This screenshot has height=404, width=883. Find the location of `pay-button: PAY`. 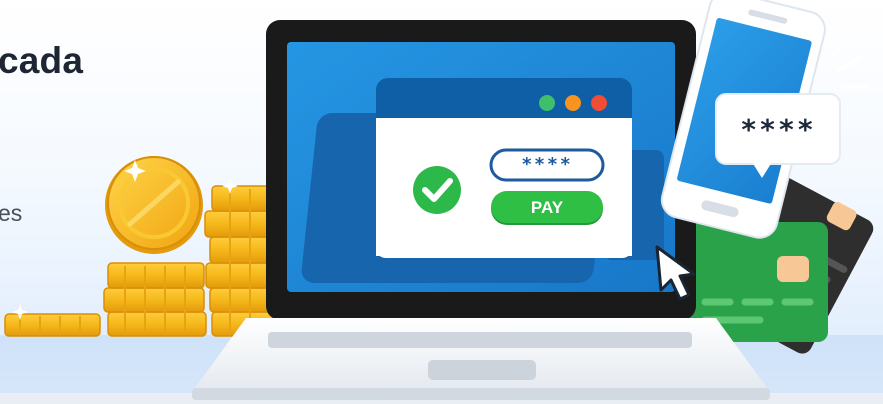

pay-button: PAY is located at coordinates (547, 207).